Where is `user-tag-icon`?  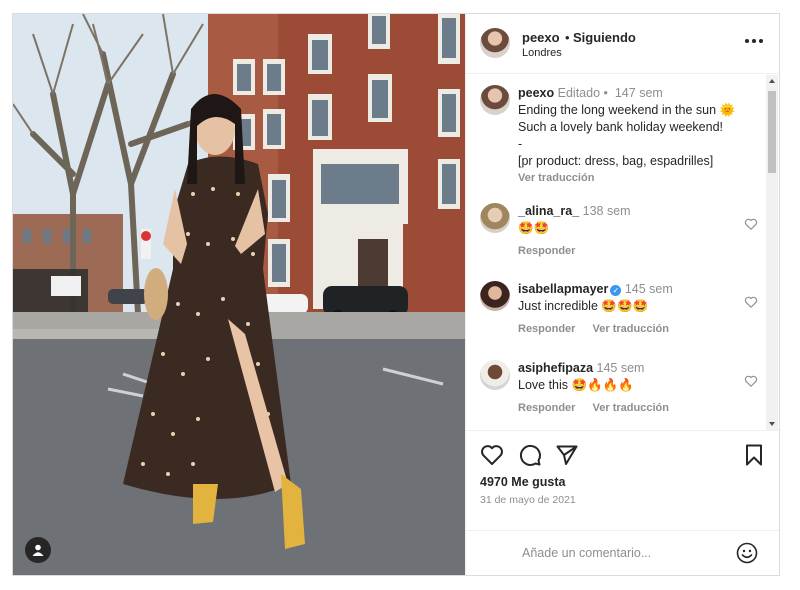
user-tag-icon is located at coordinates (38, 550).